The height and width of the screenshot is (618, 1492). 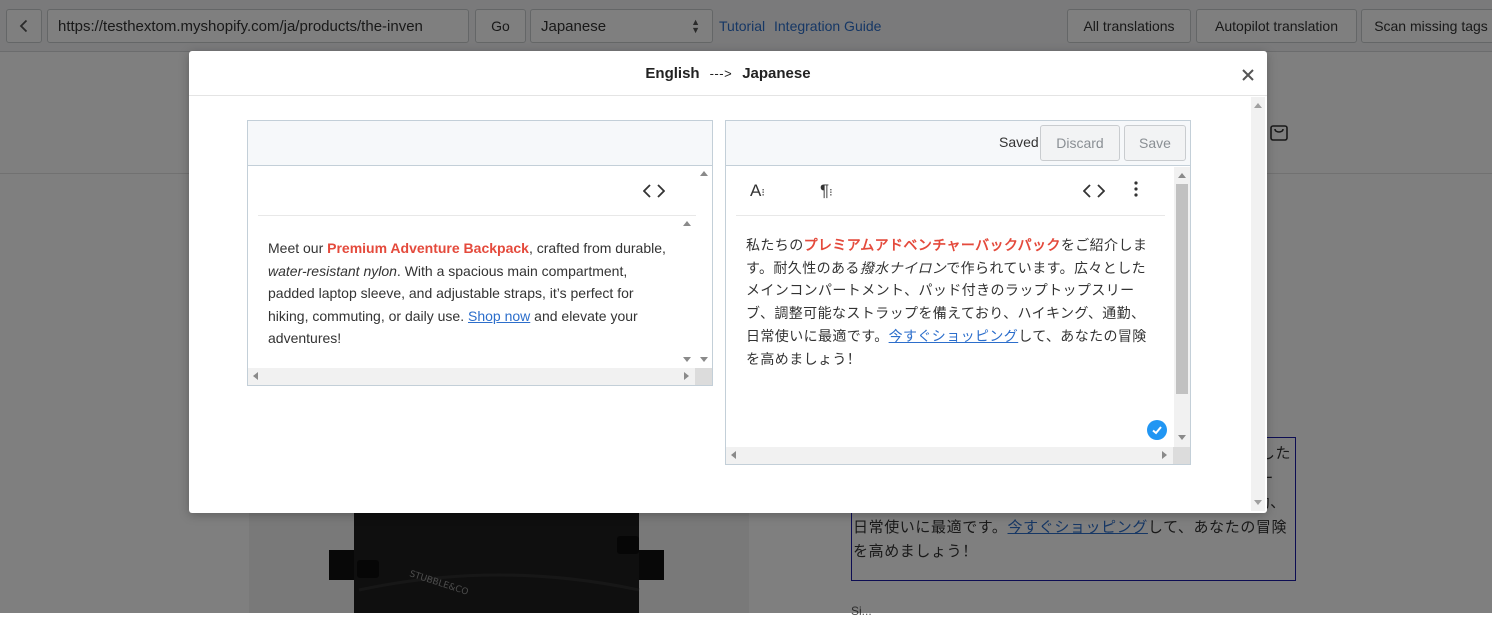 What do you see at coordinates (499, 316) in the screenshot?
I see `source-shop-link: Shop now` at bounding box center [499, 316].